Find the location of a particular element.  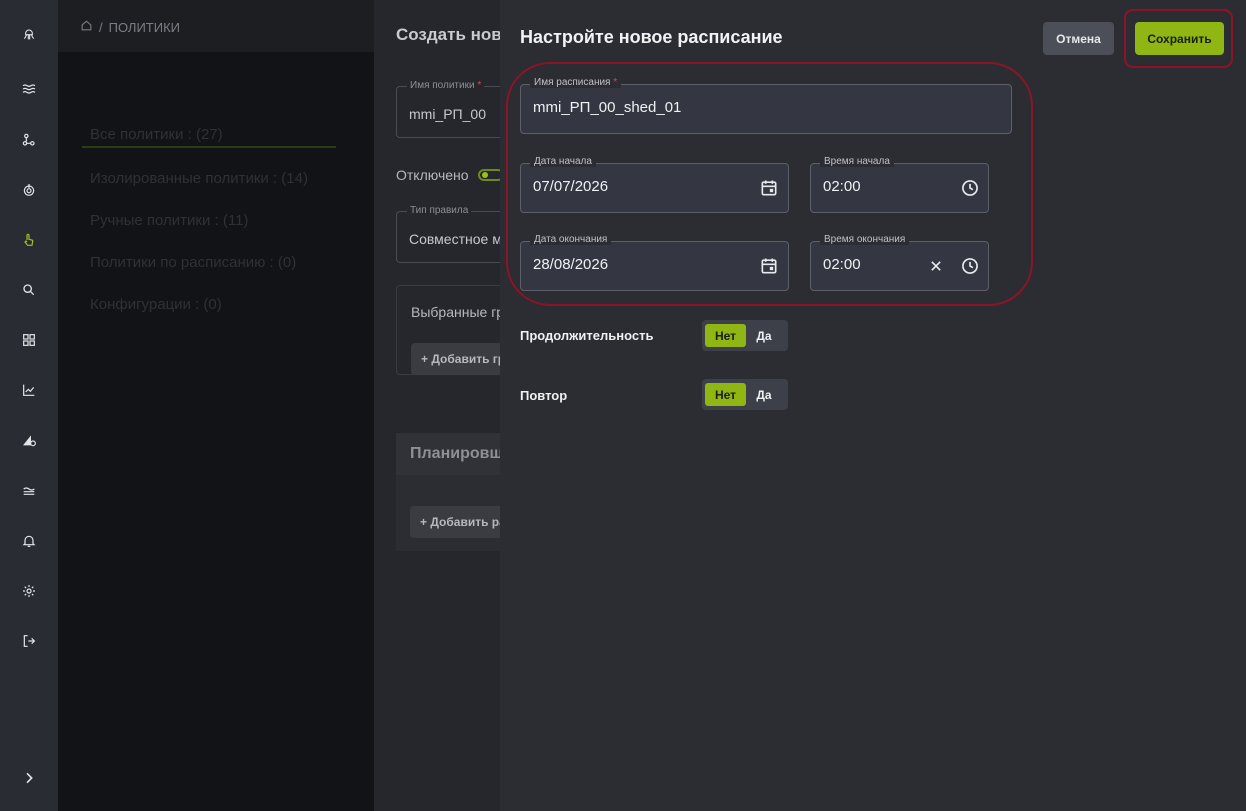

schedule-name-field: Имя расписания * is located at coordinates (766, 105).